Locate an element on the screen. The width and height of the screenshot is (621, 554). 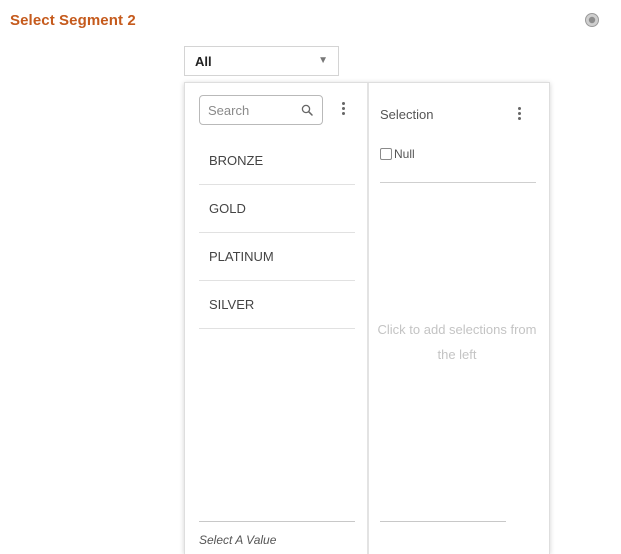
selection-header: Selection is located at coordinates (407, 114).